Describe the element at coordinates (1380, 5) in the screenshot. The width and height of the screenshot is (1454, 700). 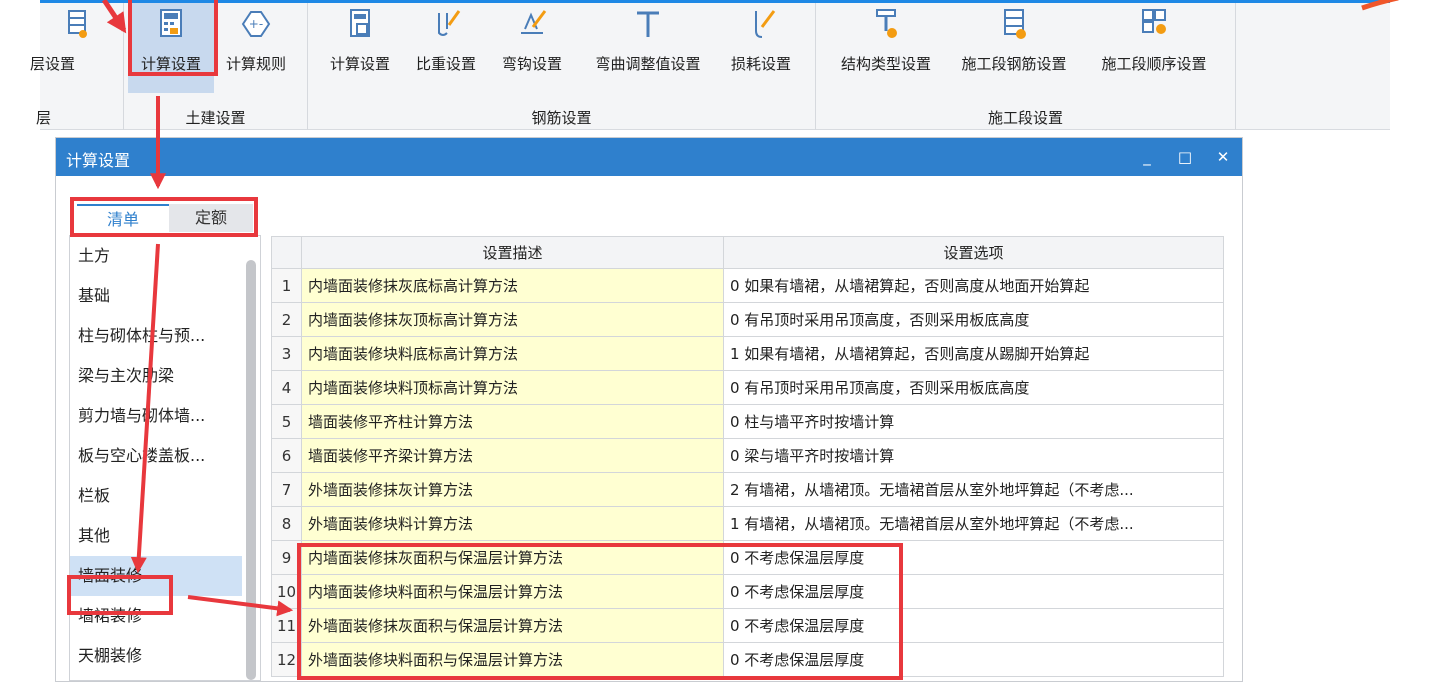
I see `corner-arrow-fragment` at that location.